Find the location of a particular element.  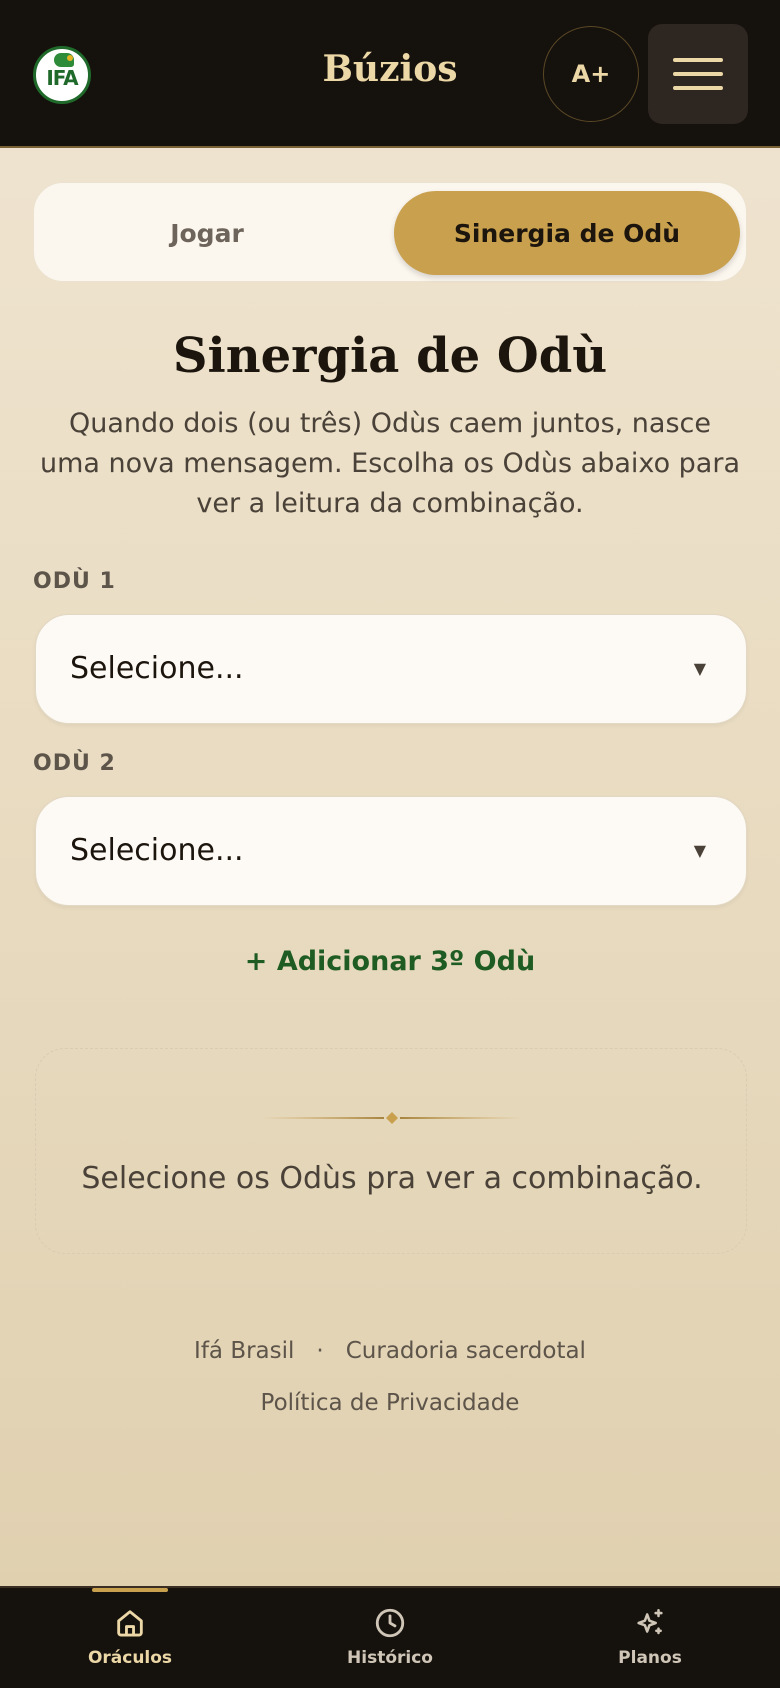

font-size-button: A+ is located at coordinates (591, 74).